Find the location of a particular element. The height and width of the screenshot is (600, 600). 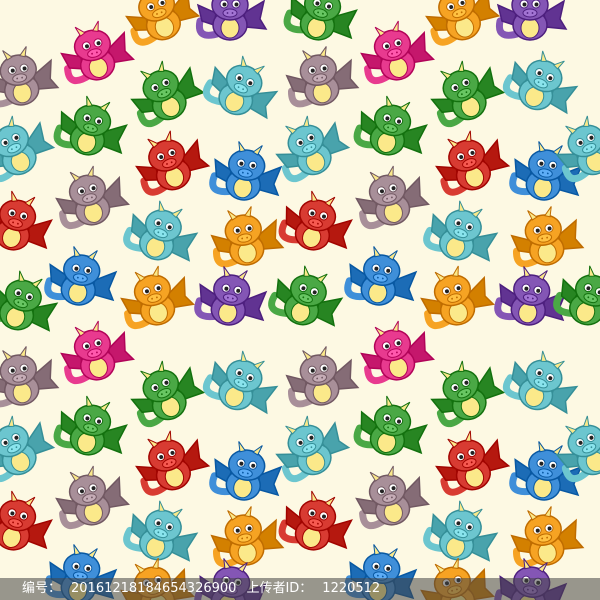

watermark-bar: 编号： 20161218184654326900 上传者ID： 1220512 is located at coordinates (300, 589).